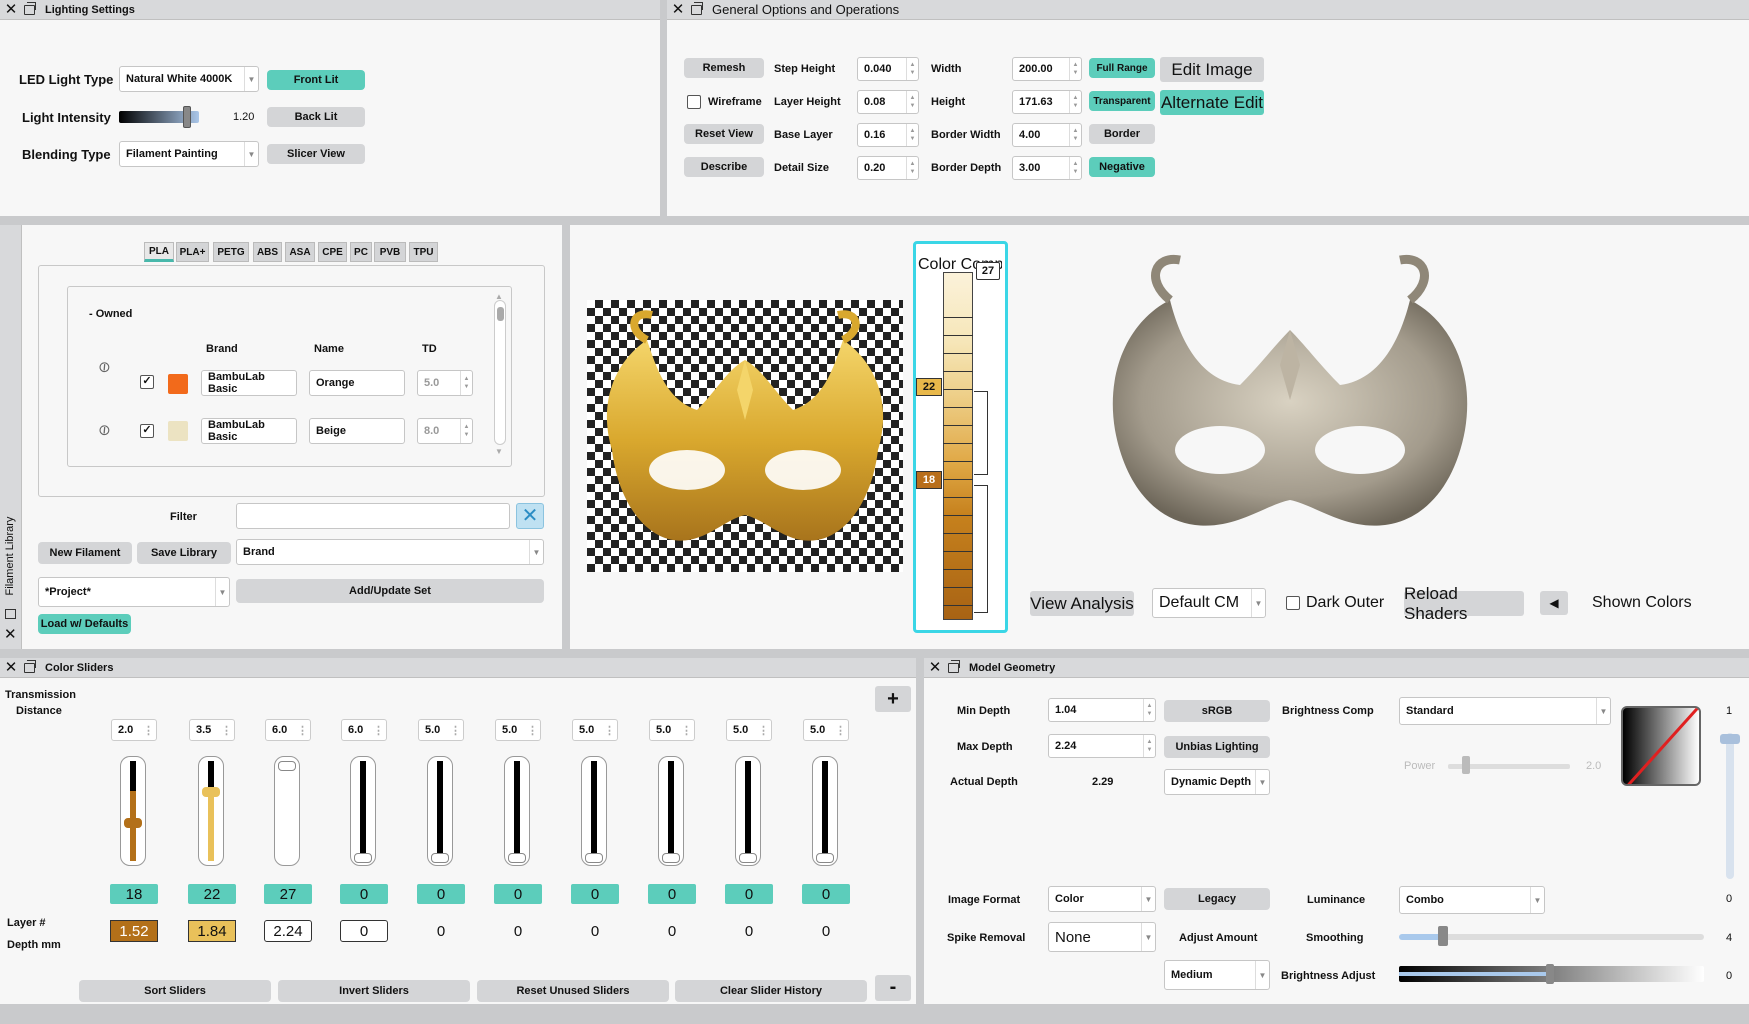 Image resolution: width=1749 pixels, height=1024 pixels. What do you see at coordinates (445, 431) in the screenshot?
I see `filament-td-field: 8.0 ▲ ▼` at bounding box center [445, 431].